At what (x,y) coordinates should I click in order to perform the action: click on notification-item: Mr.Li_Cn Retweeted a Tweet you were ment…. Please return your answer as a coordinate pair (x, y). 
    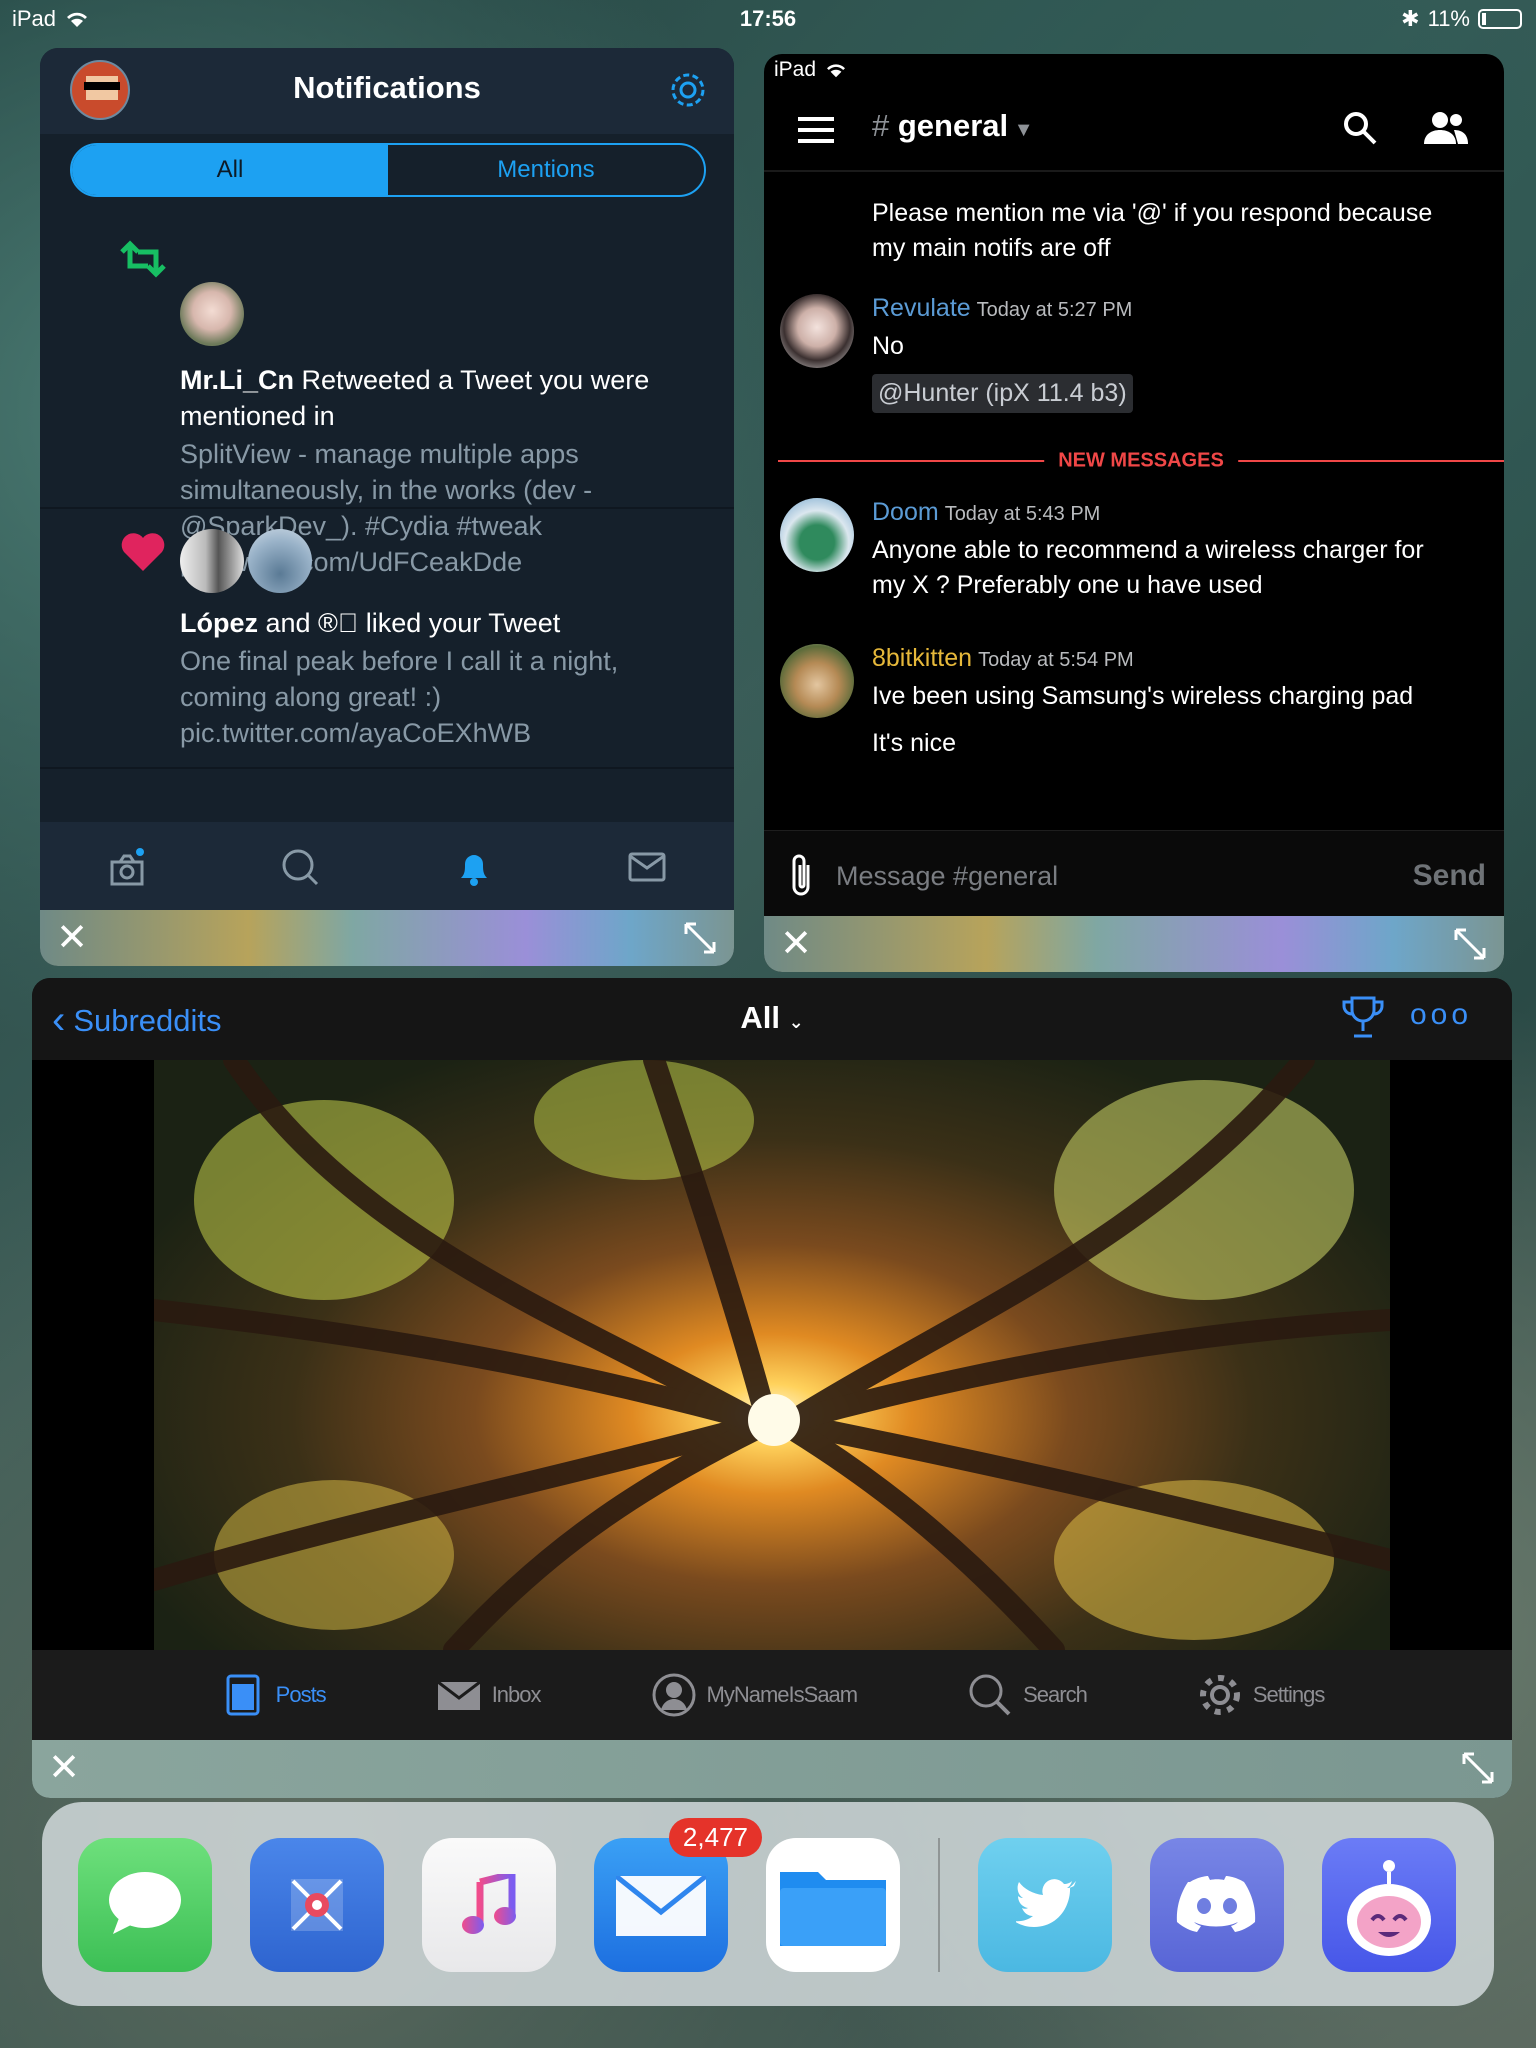
    Looking at the image, I should click on (387, 395).